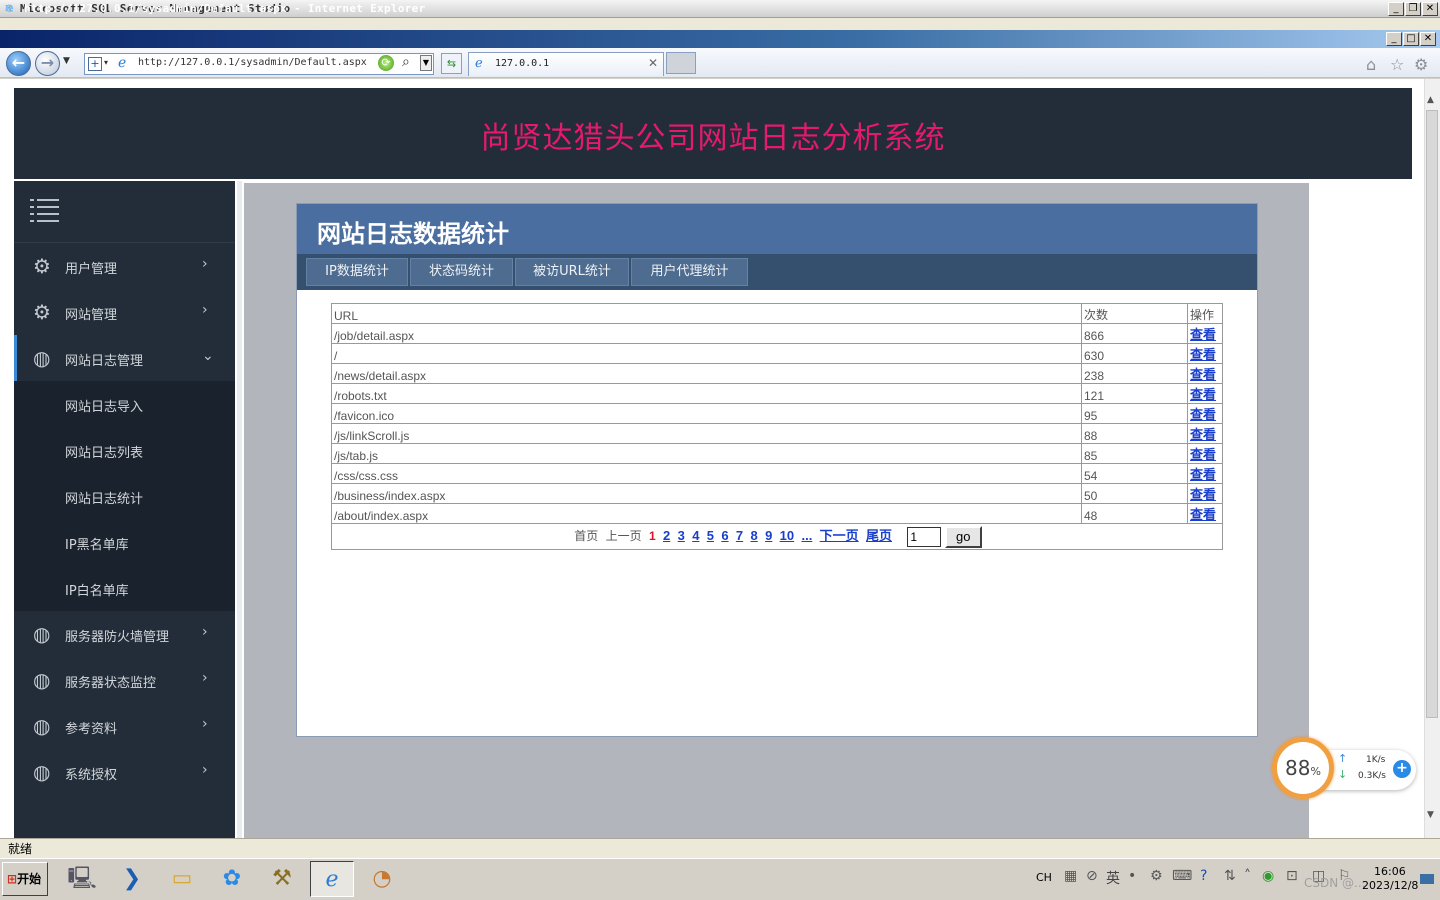 This screenshot has width=1440, height=900. What do you see at coordinates (720, 39) in the screenshot?
I see `ie-titlebar` at bounding box center [720, 39].